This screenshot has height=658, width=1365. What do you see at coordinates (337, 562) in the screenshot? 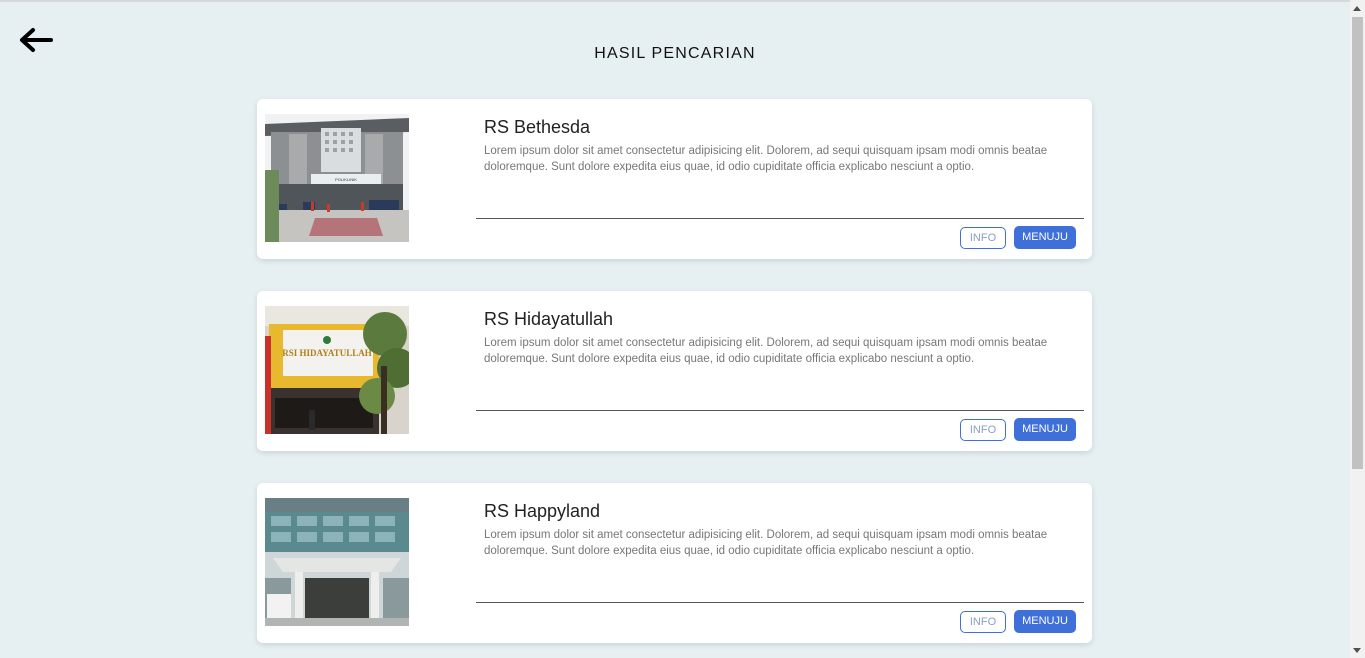
I see `hospital-photo` at bounding box center [337, 562].